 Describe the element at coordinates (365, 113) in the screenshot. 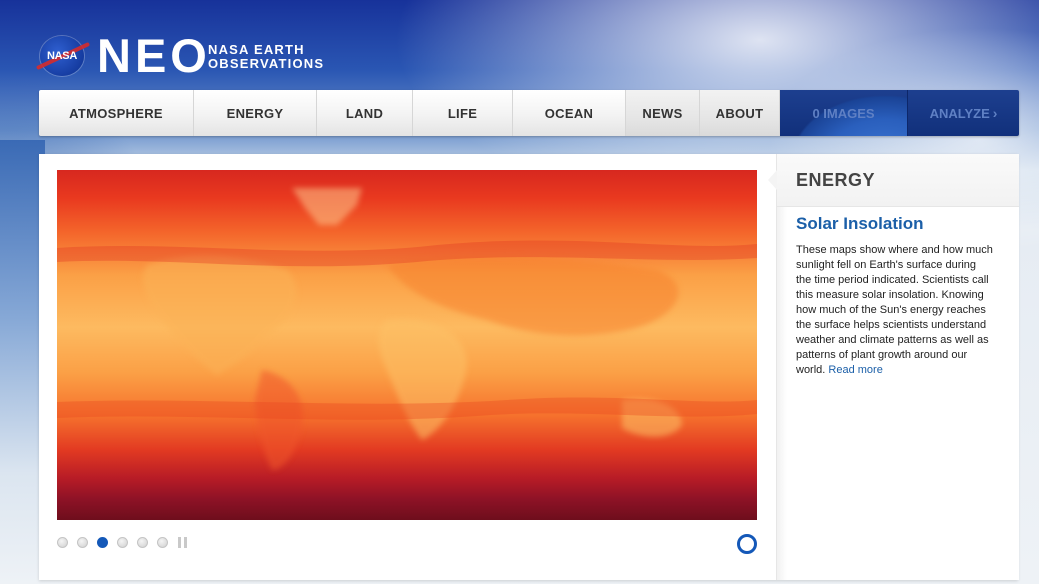

I see `nav-land: LAND` at that location.